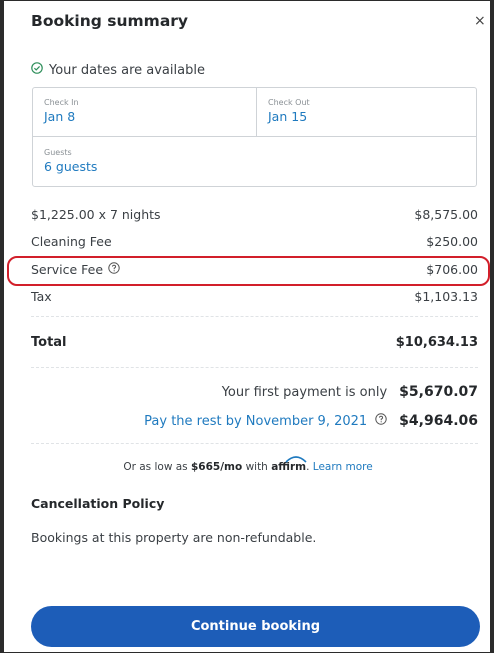 This screenshot has width=496, height=655. I want to click on fee-amount: $706.00, so click(452, 269).